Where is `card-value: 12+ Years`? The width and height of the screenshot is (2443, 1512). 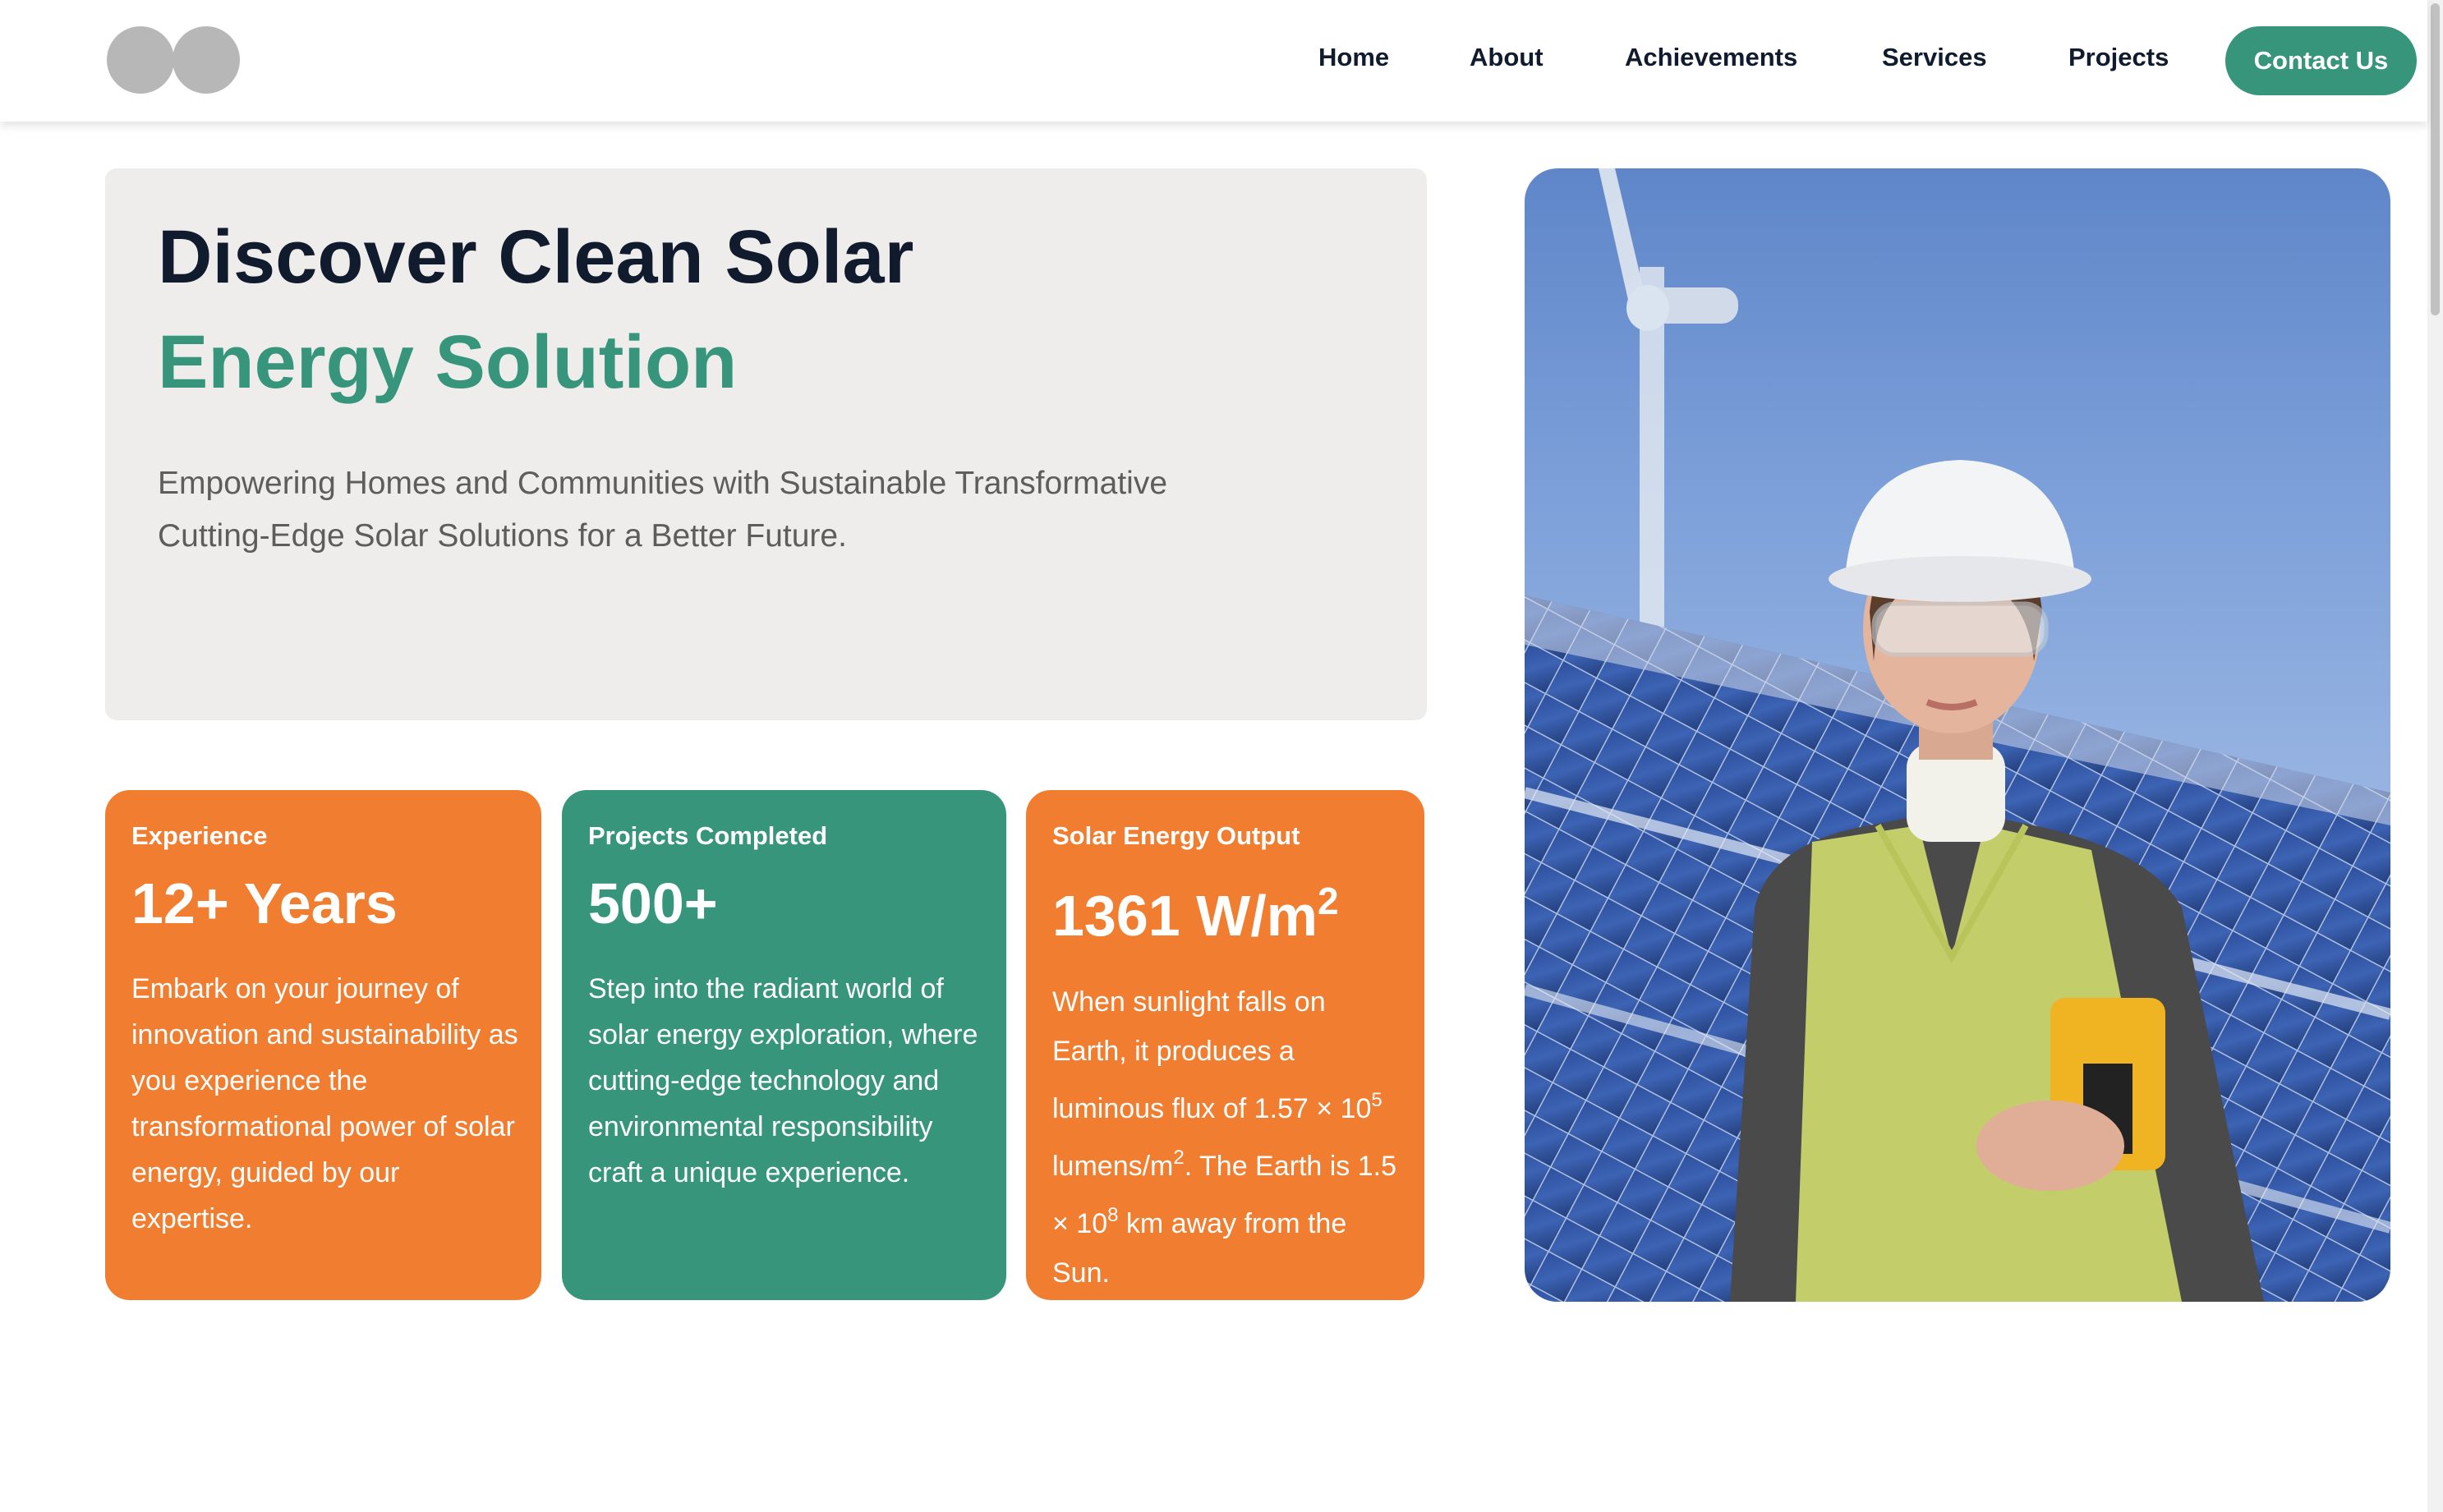 card-value: 12+ Years is located at coordinates (264, 903).